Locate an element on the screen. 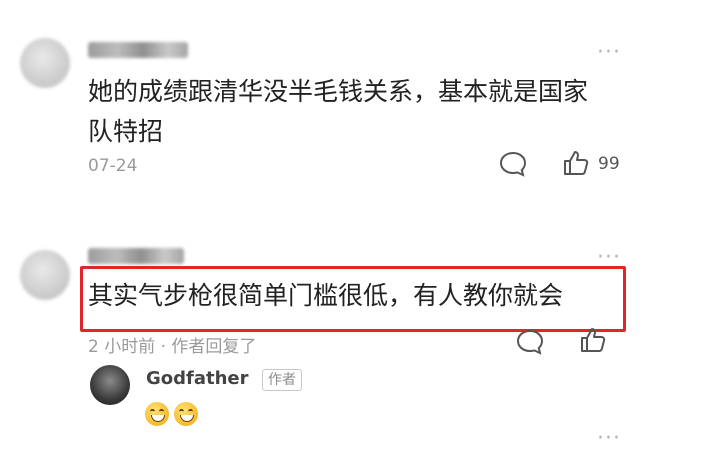  reply-emojis is located at coordinates (172, 416).